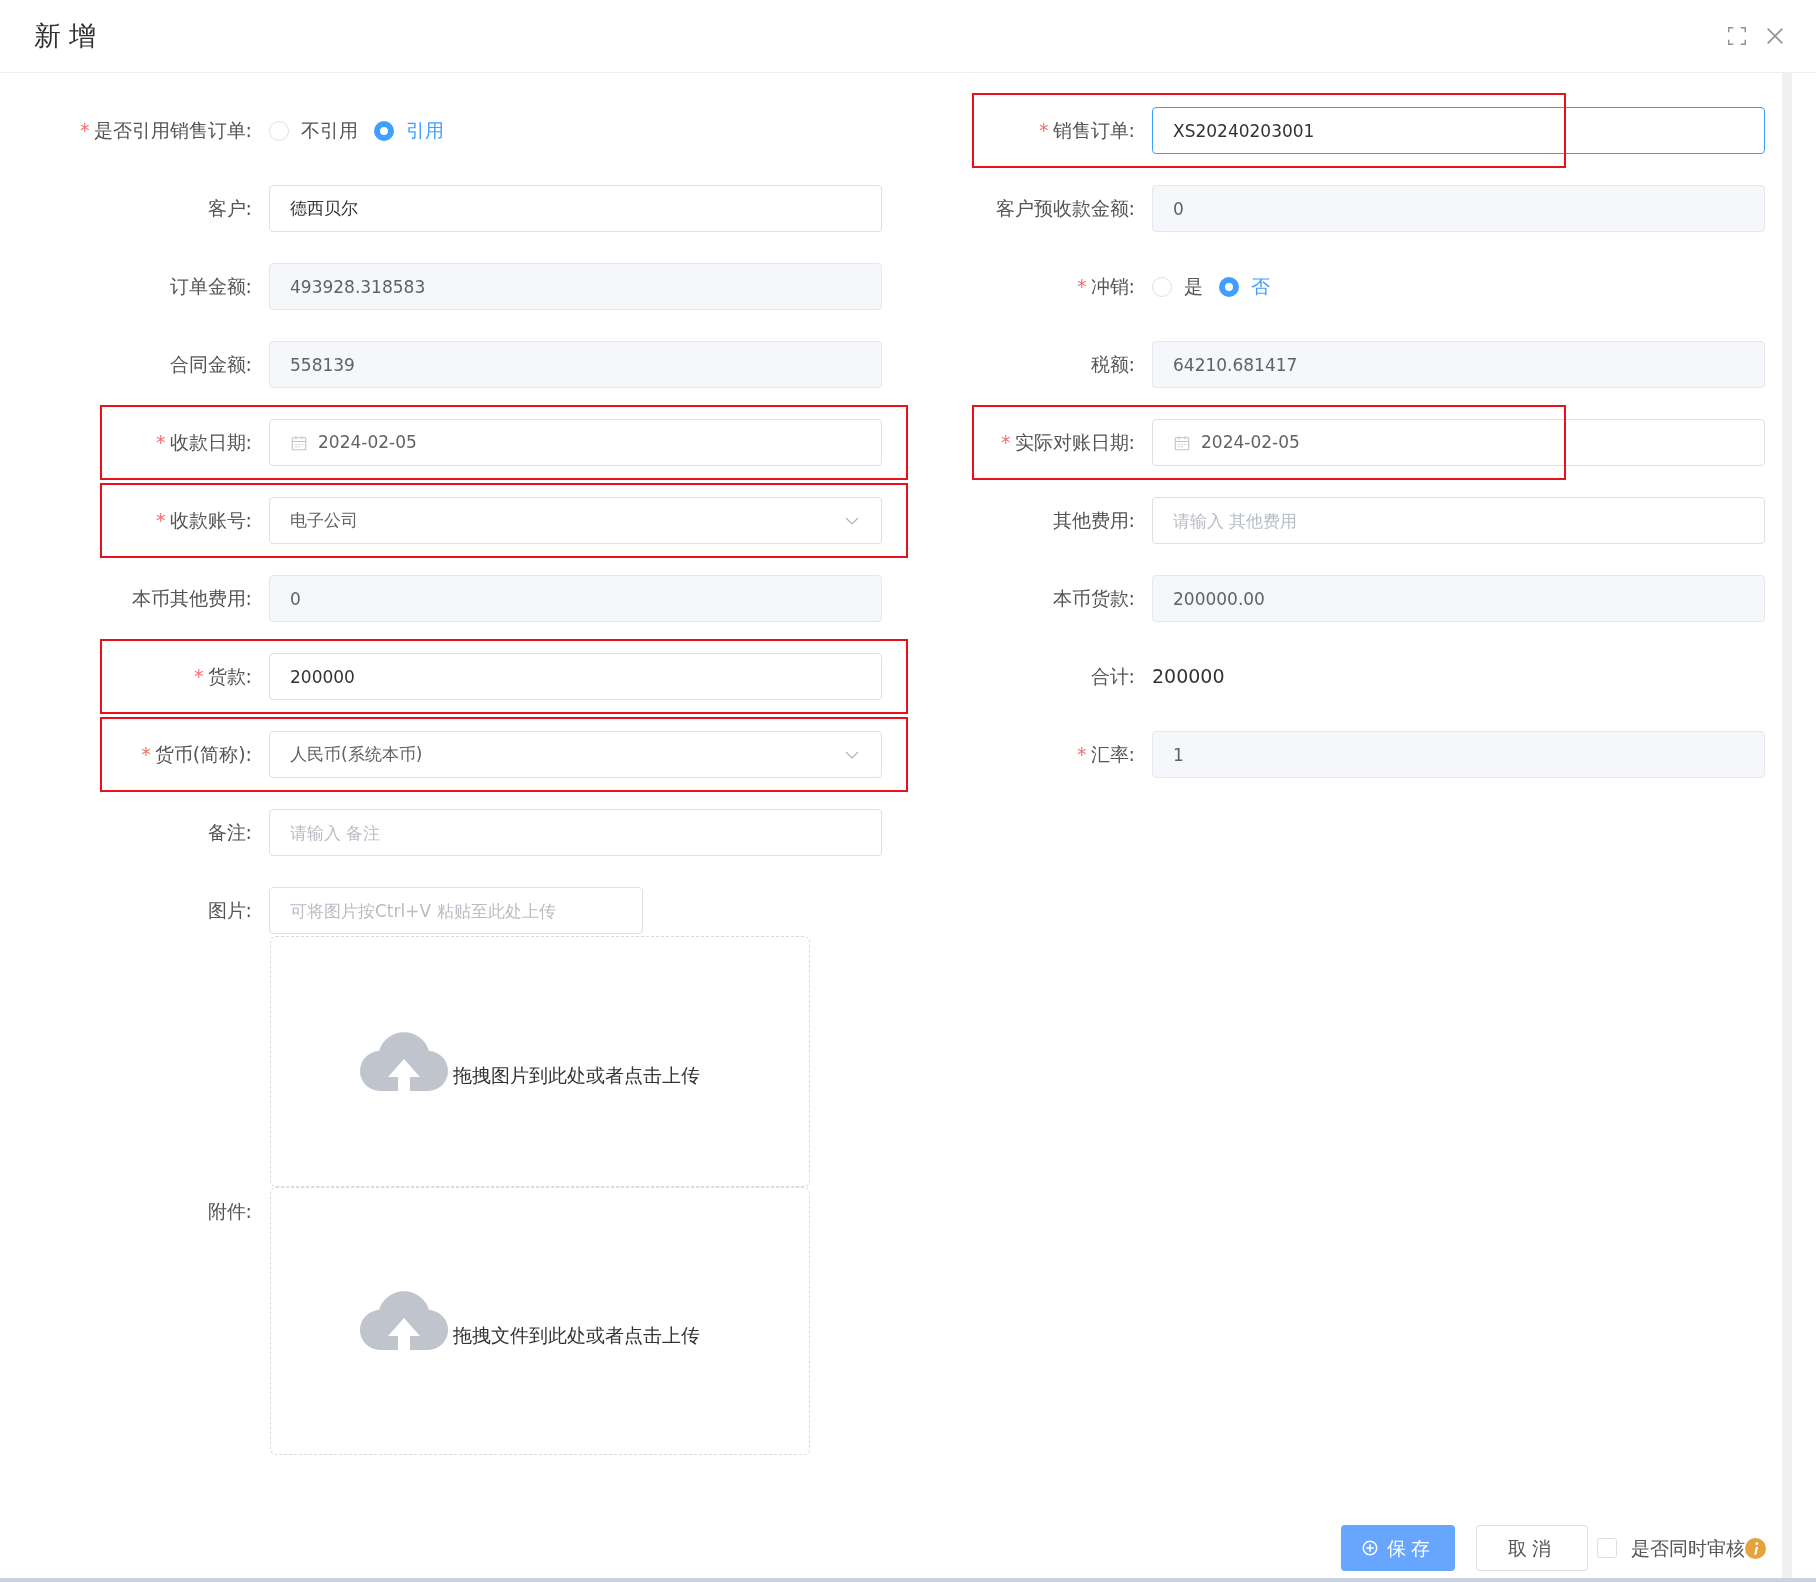 This screenshot has height=1582, width=1816. What do you see at coordinates (1093, 599) in the screenshot?
I see `field-label: 本币货款:` at bounding box center [1093, 599].